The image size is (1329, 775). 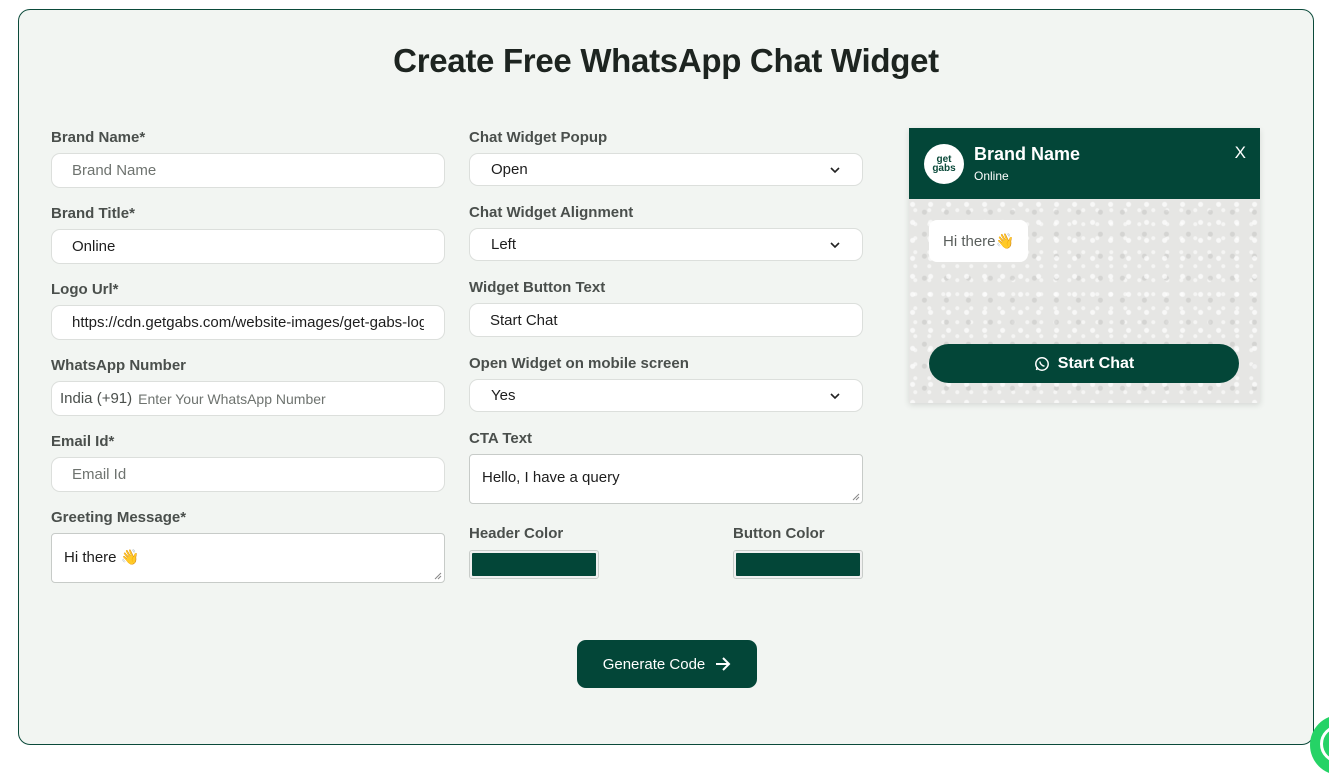 What do you see at coordinates (1084, 163) in the screenshot?
I see `preview-header: get gabs Brand Name Online X` at bounding box center [1084, 163].